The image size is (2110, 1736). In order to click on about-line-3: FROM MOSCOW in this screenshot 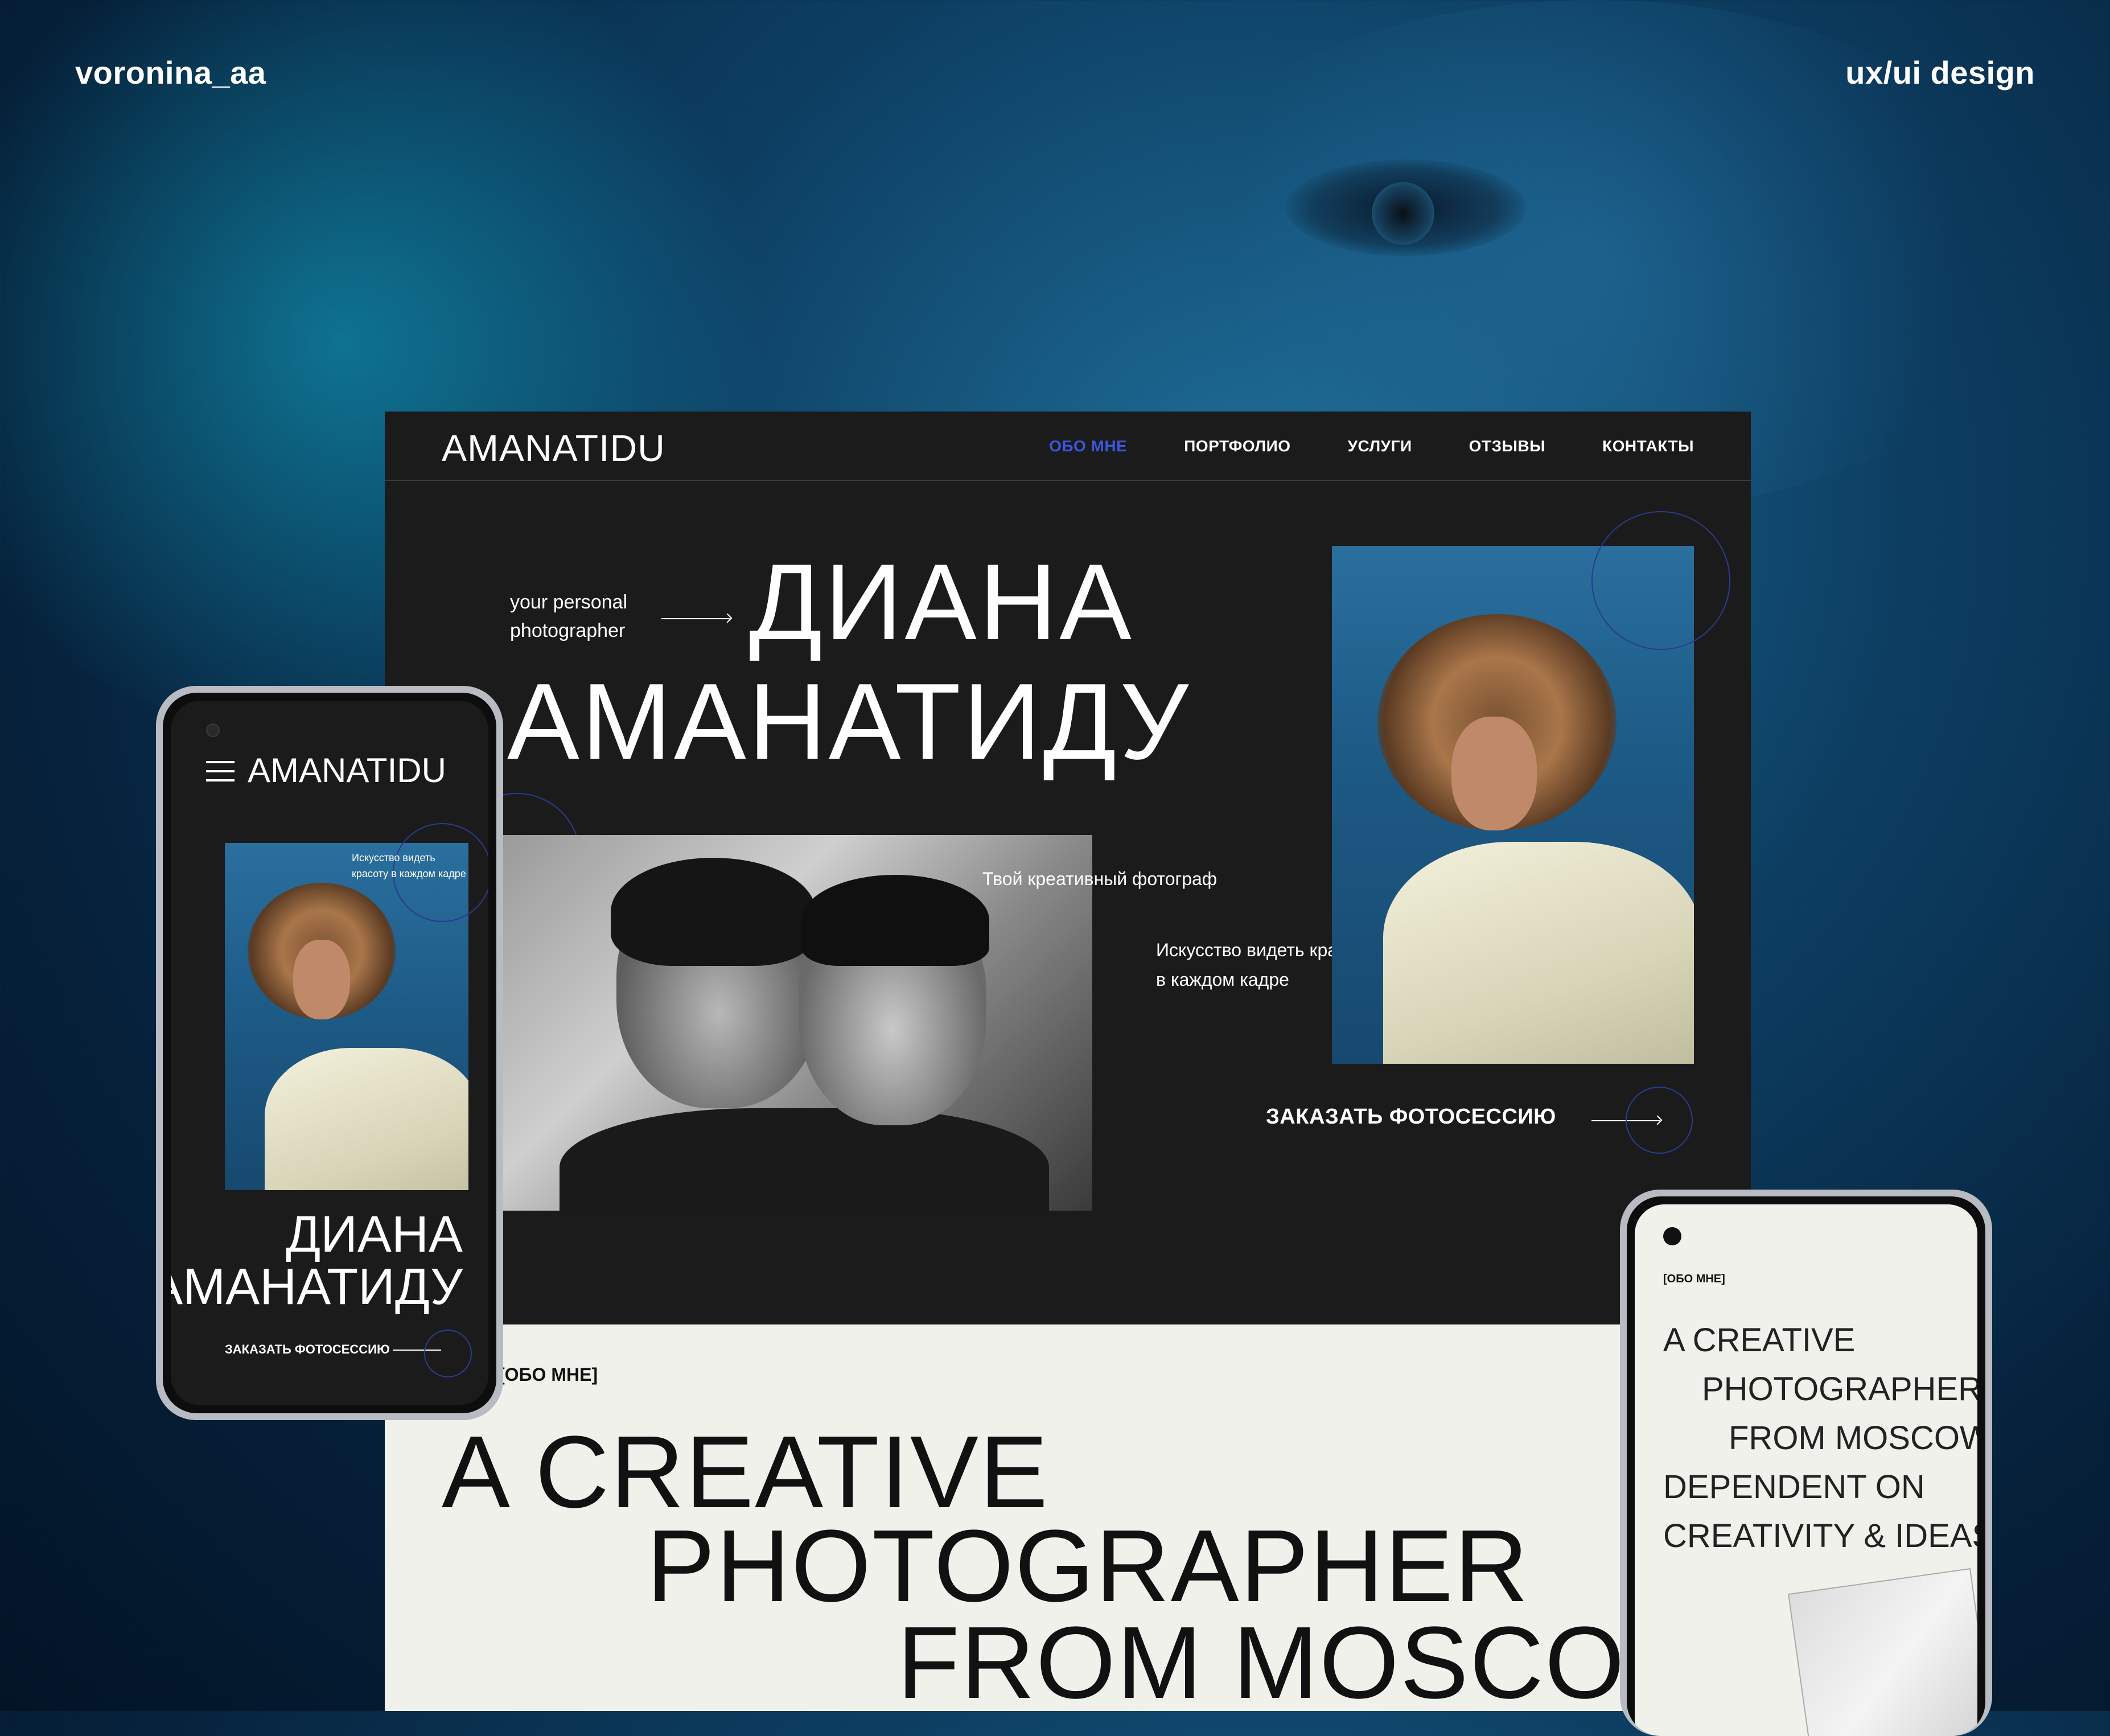, I will do `click(1853, 1438)`.